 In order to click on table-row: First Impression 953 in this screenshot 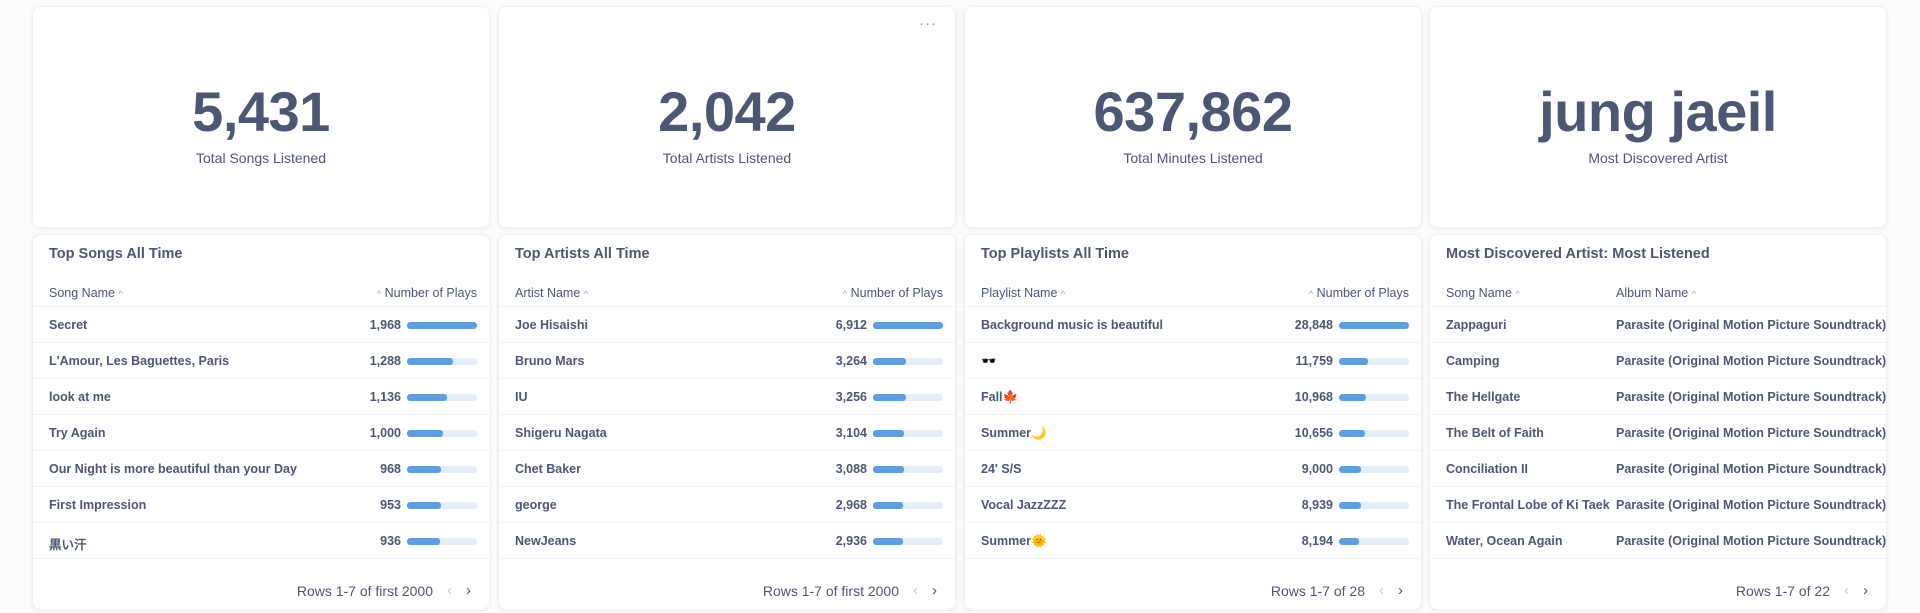, I will do `click(261, 505)`.